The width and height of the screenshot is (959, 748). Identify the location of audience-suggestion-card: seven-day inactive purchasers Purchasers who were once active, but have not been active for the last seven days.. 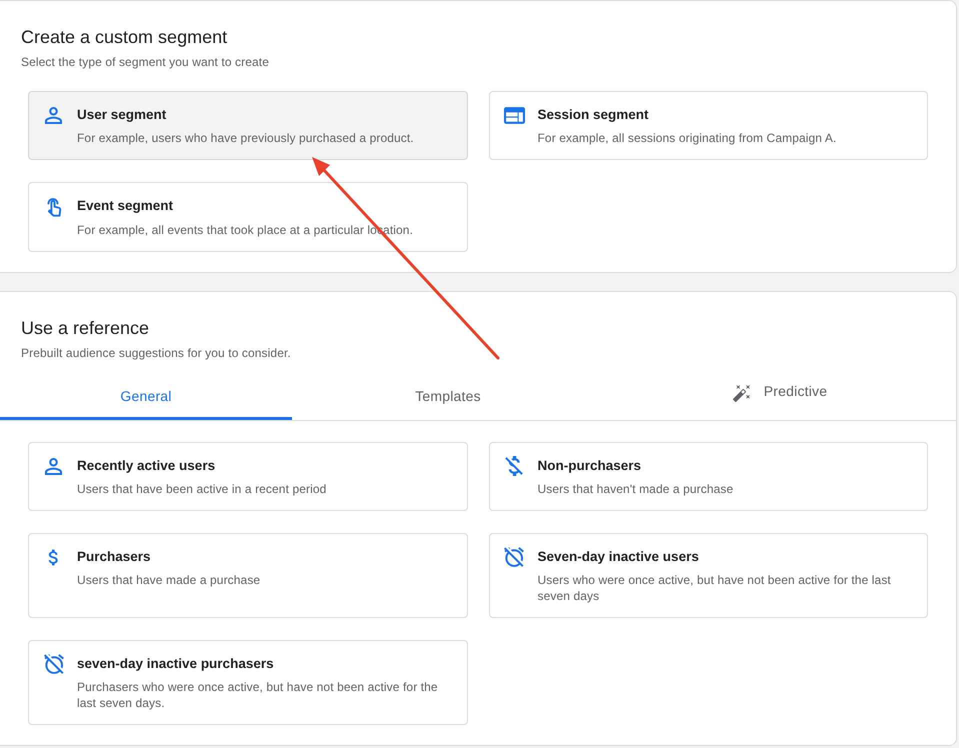
(248, 682).